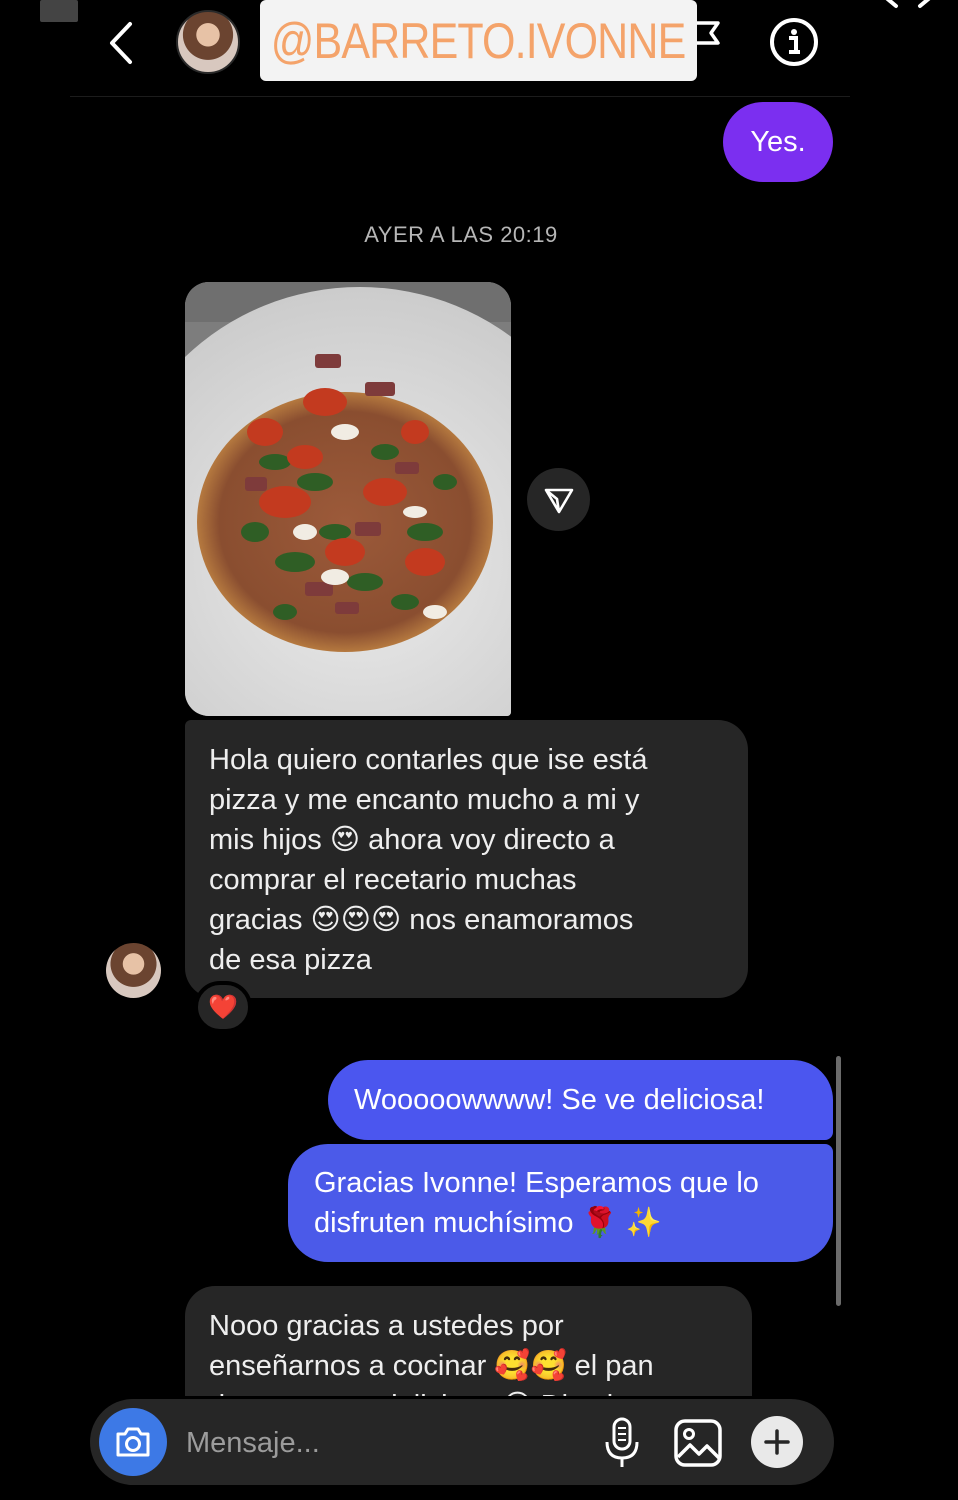 The height and width of the screenshot is (1500, 958). I want to click on plus-icon, so click(777, 1442).